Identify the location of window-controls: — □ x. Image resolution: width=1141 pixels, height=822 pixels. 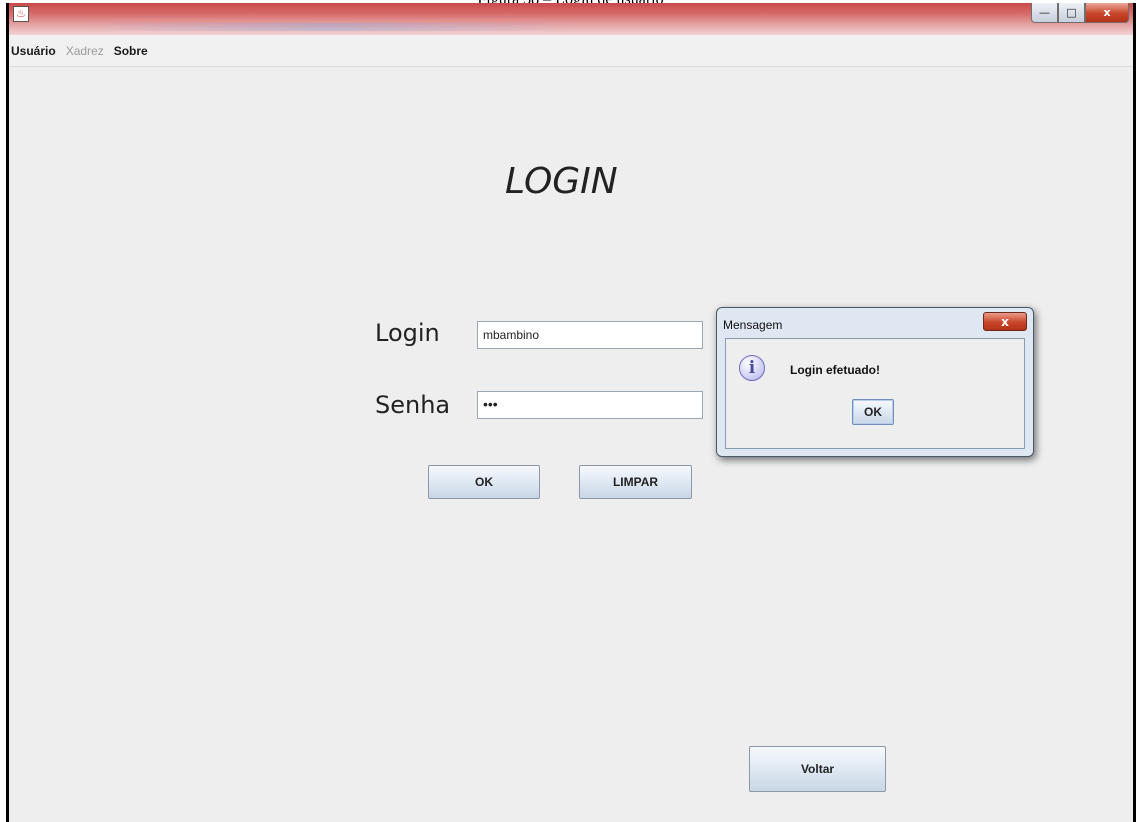
(1080, 13).